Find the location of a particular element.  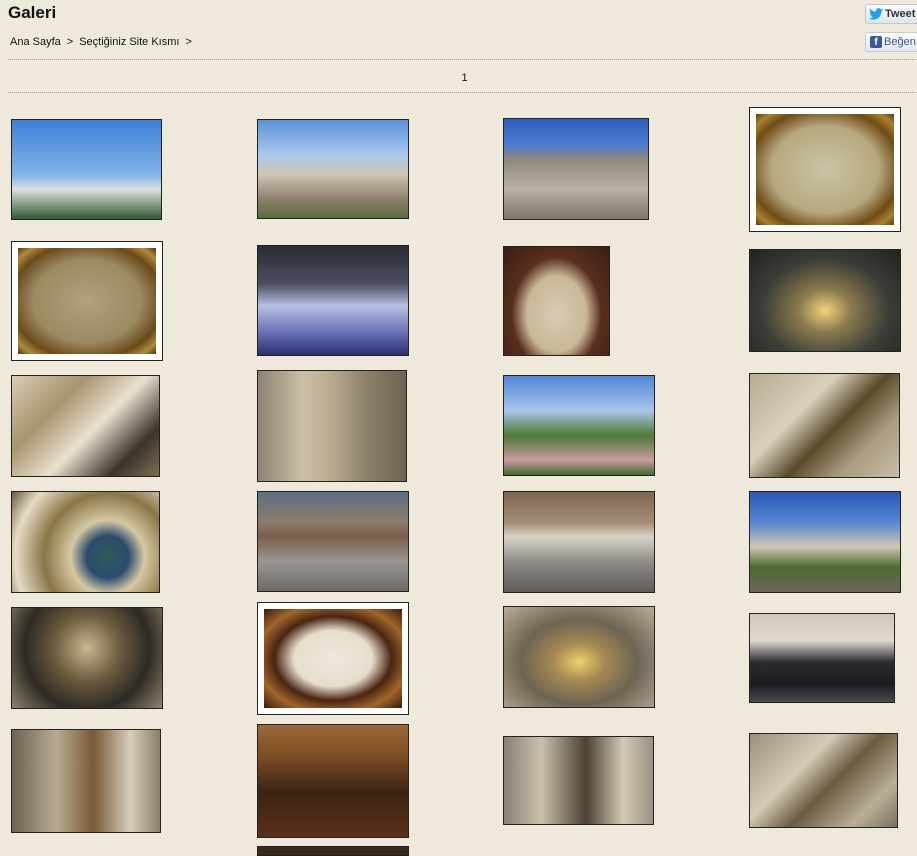

pager-divider is located at coordinates (462, 92).